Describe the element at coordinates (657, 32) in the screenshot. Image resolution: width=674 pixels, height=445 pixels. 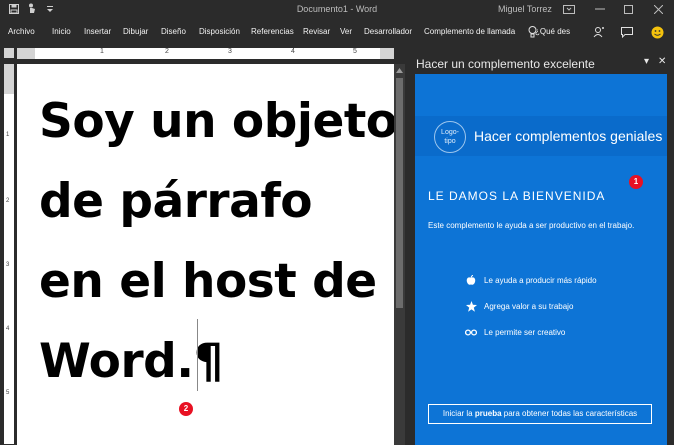
I see `smiley-feedback-icon` at that location.